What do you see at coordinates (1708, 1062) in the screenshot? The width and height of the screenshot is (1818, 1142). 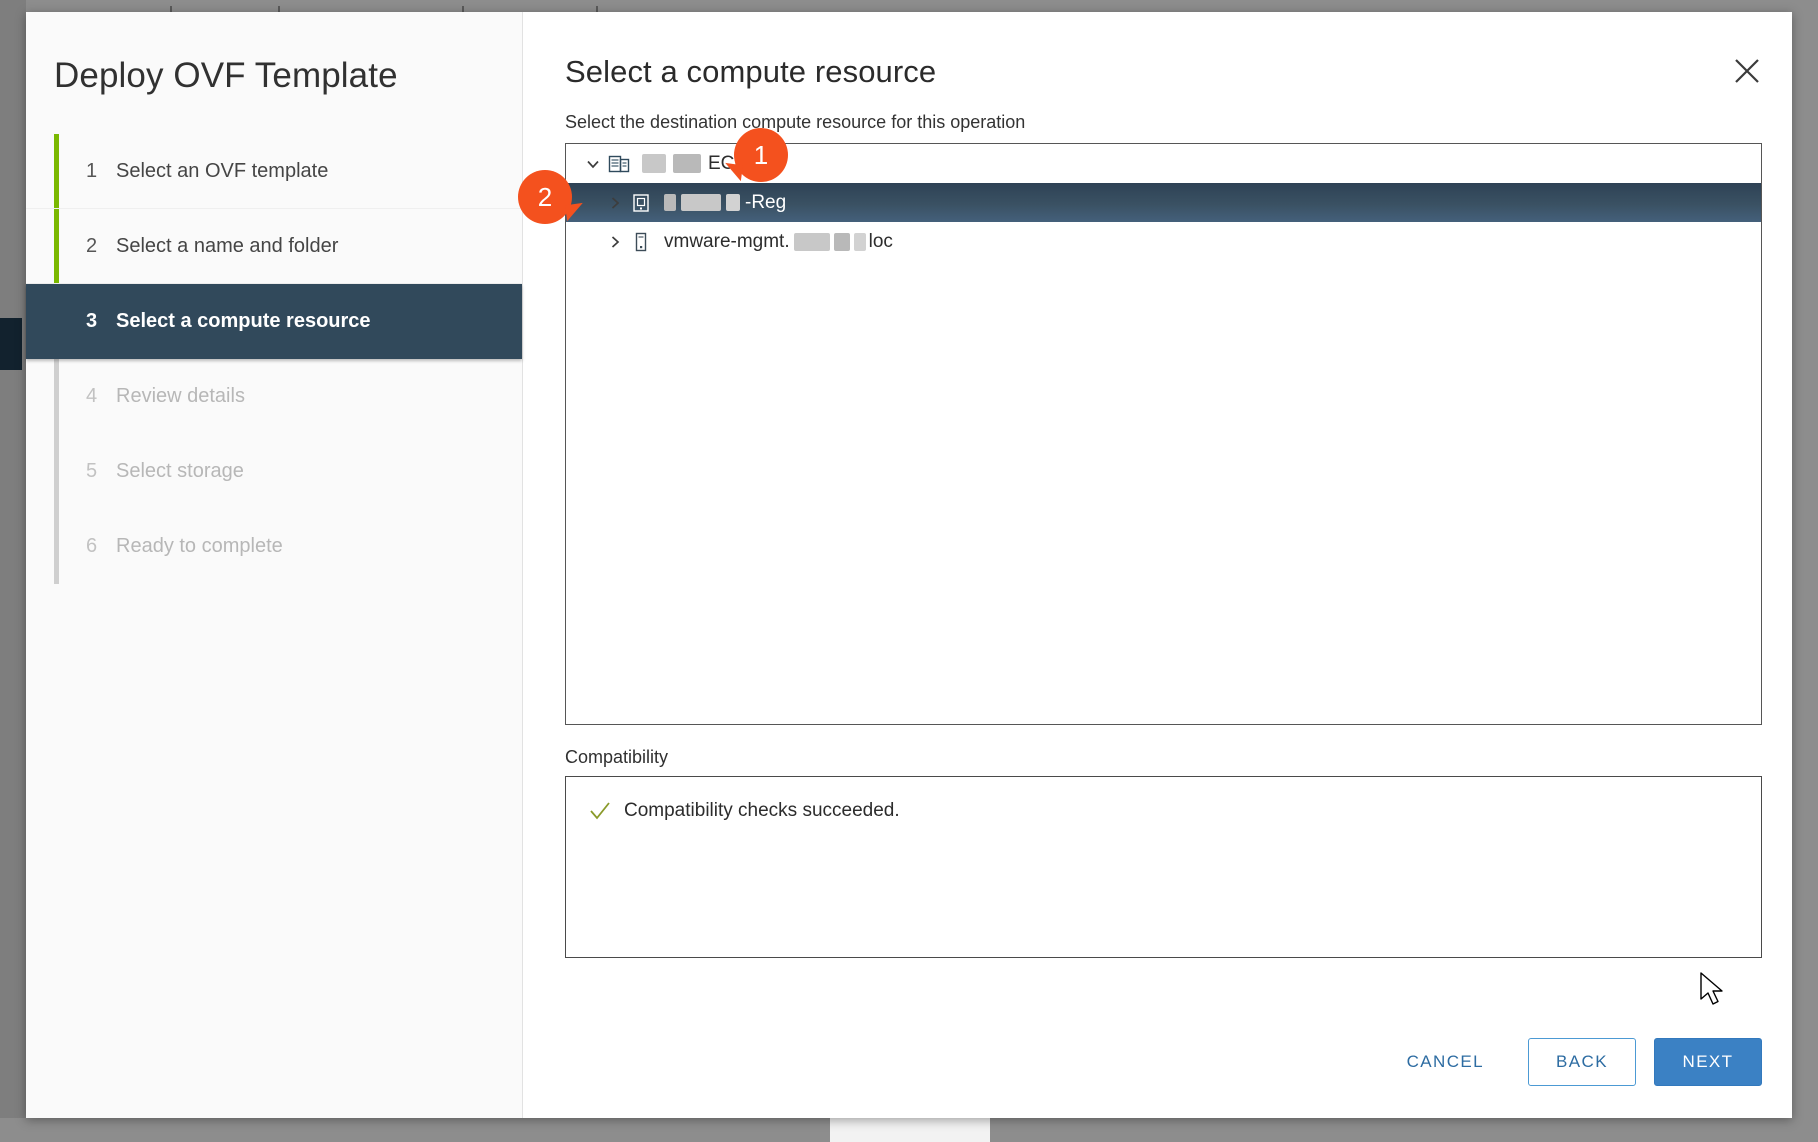 I see `next-button: NEXT` at bounding box center [1708, 1062].